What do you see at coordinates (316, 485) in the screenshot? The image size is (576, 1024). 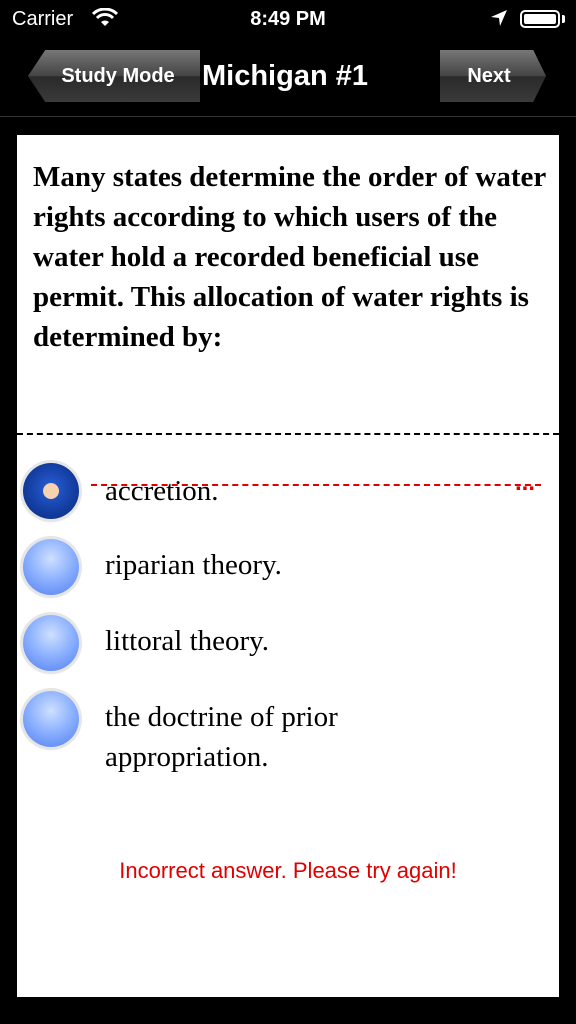 I see `strikethrough-line` at bounding box center [316, 485].